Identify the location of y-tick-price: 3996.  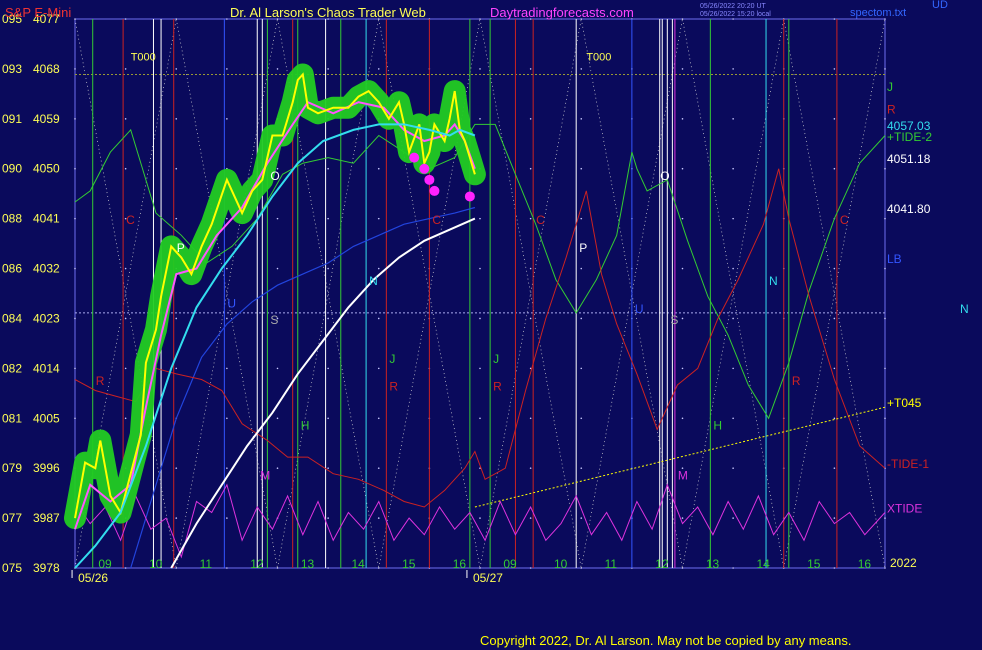
(46, 468).